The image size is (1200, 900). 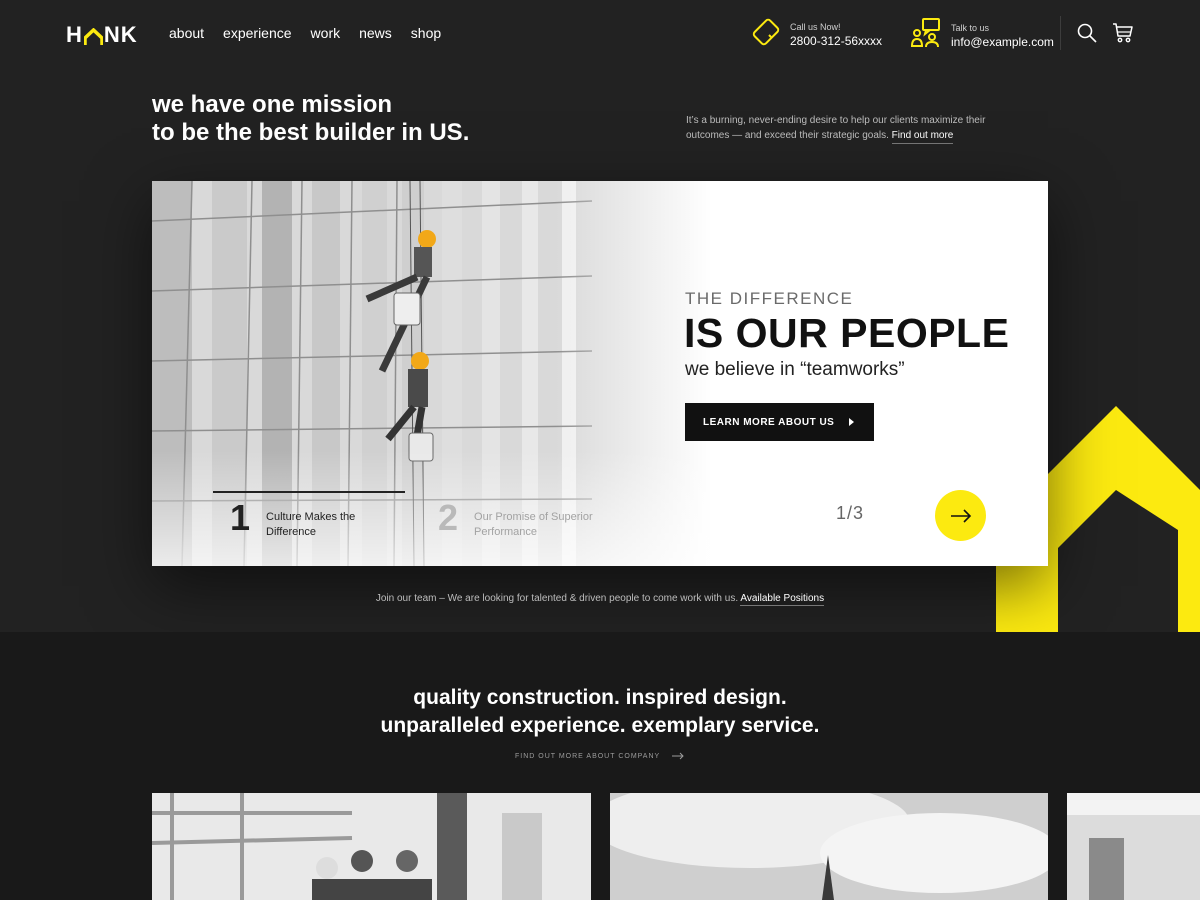 What do you see at coordinates (1133, 846) in the screenshot?
I see `project-thumbnail-interior` at bounding box center [1133, 846].